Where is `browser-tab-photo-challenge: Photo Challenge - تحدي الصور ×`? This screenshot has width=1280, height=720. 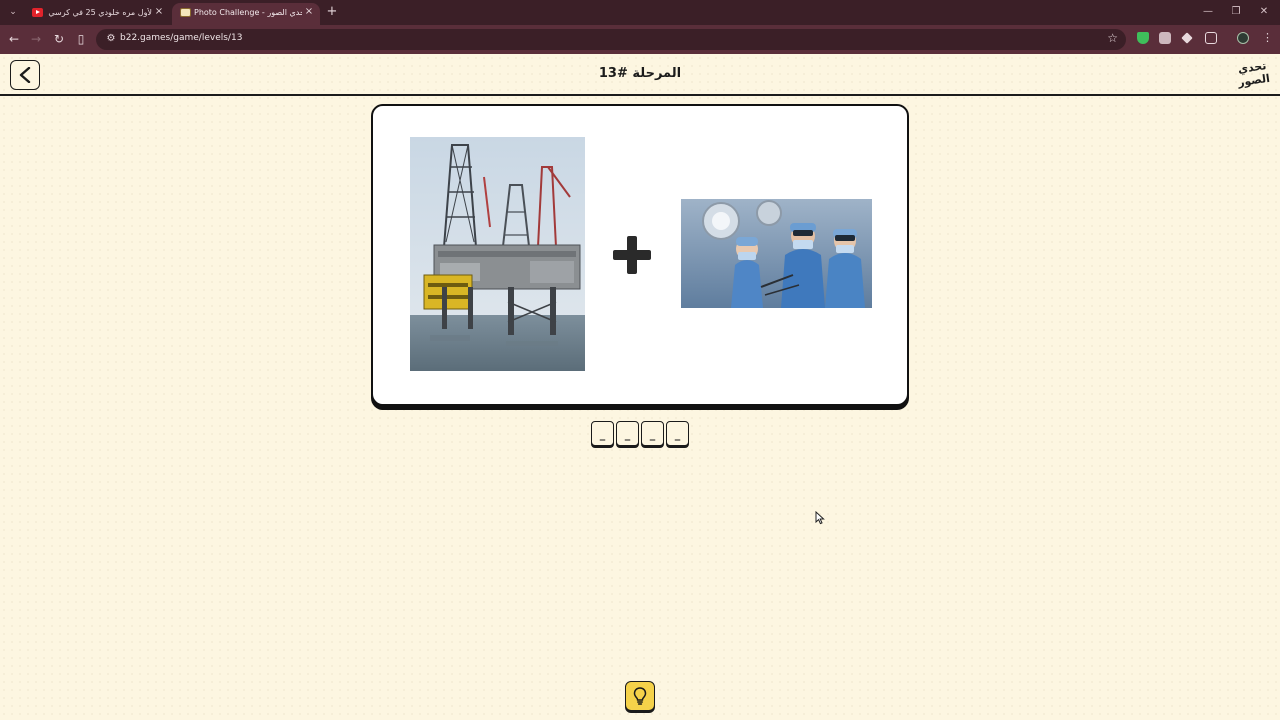 browser-tab-photo-challenge: Photo Challenge - تحدي الصور × is located at coordinates (246, 14).